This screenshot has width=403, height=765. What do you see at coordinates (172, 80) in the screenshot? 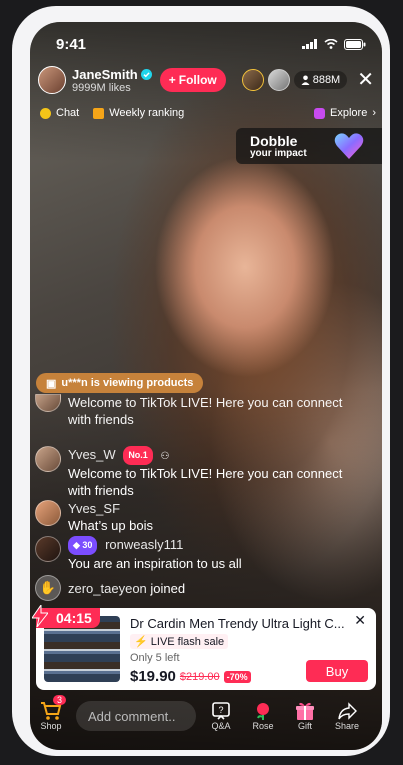
I see `plus-icon: +` at bounding box center [172, 80].